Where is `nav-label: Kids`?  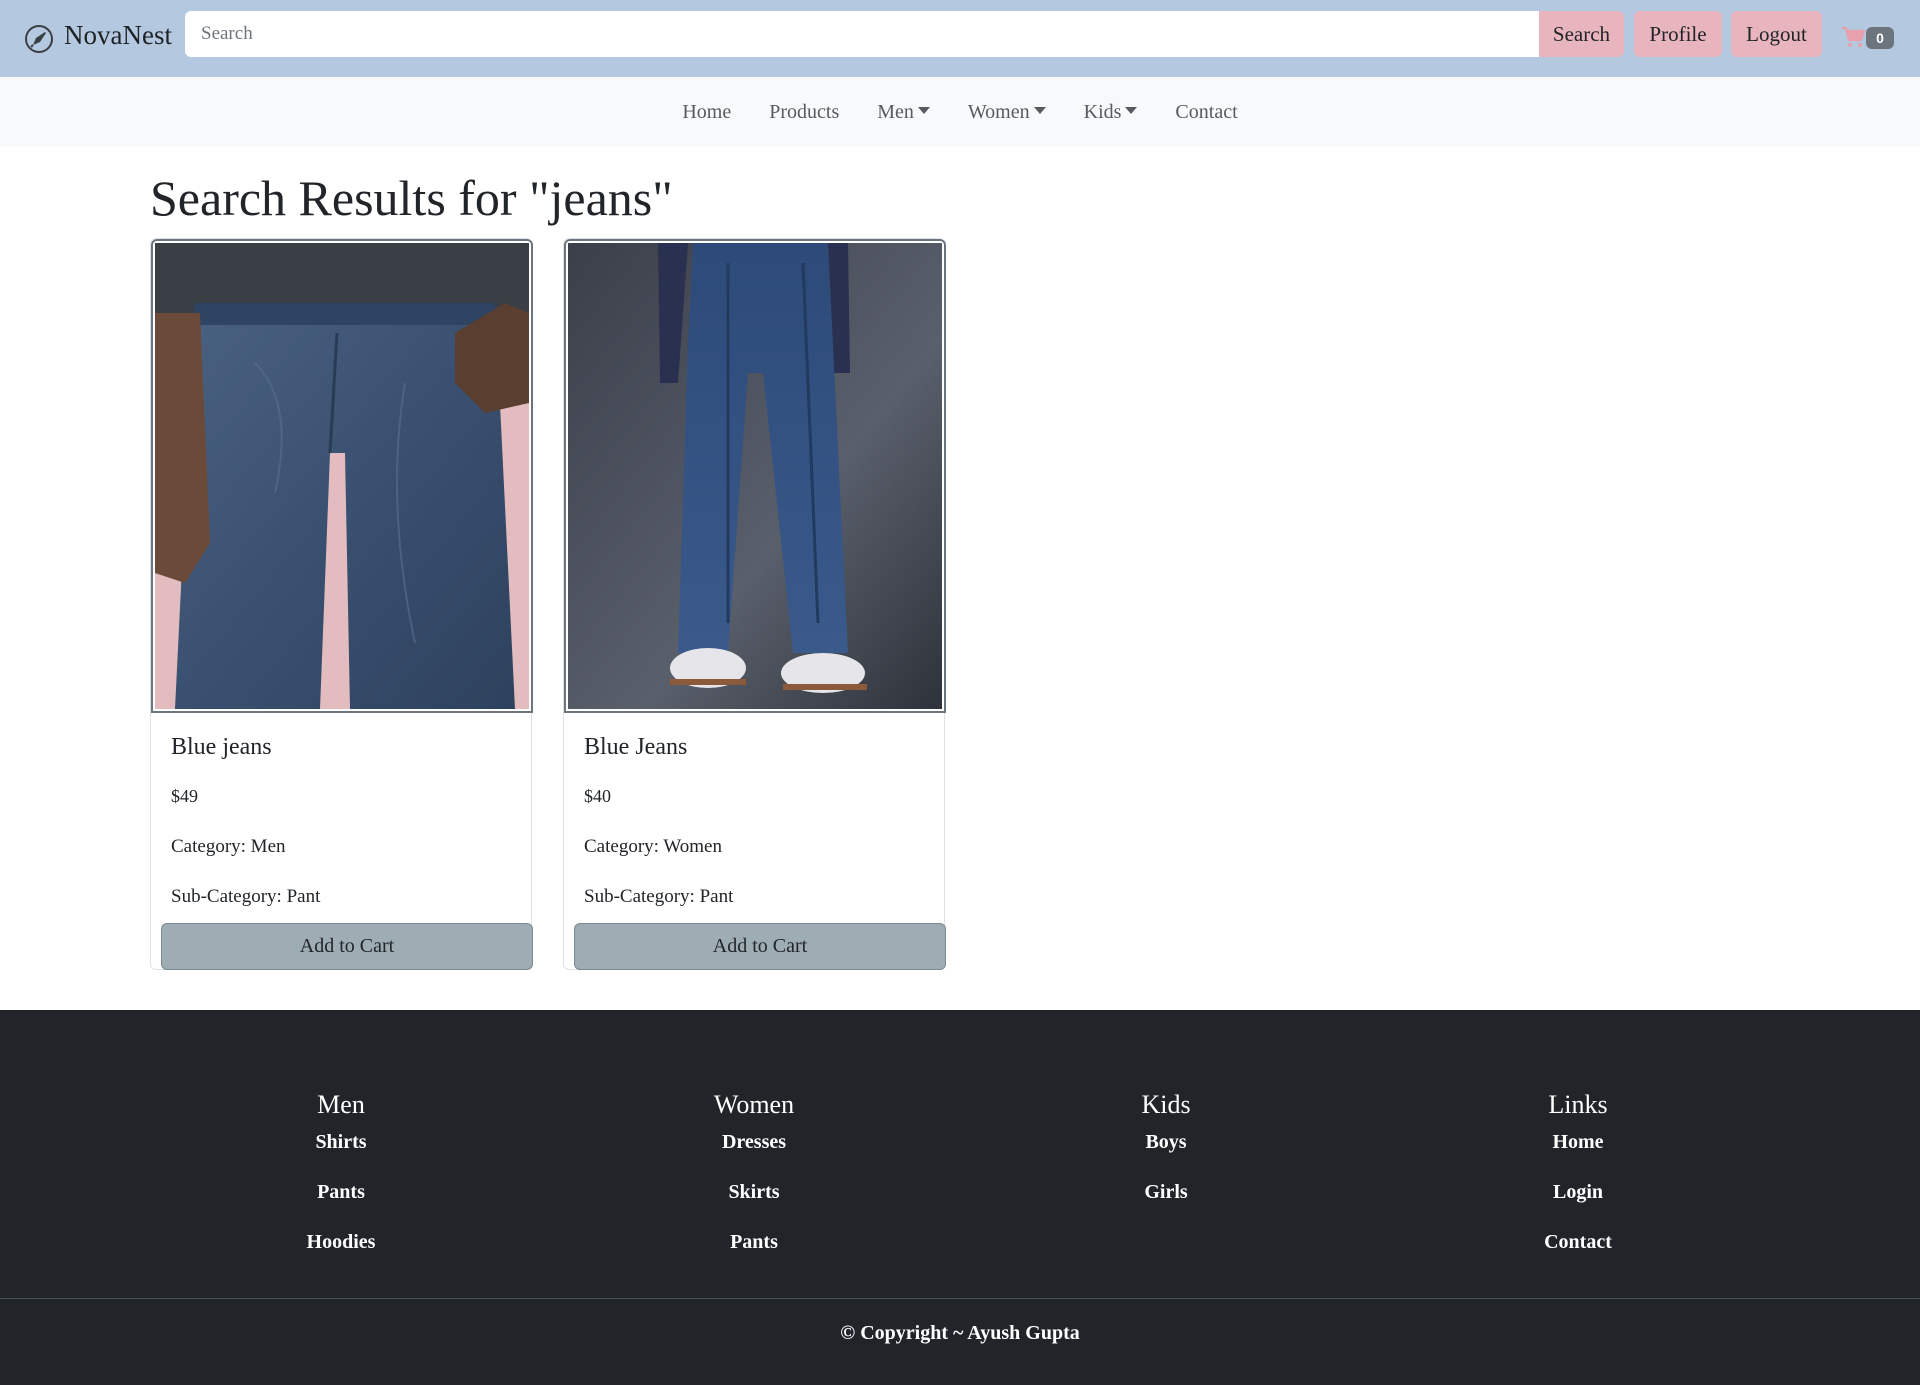 nav-label: Kids is located at coordinates (1102, 112).